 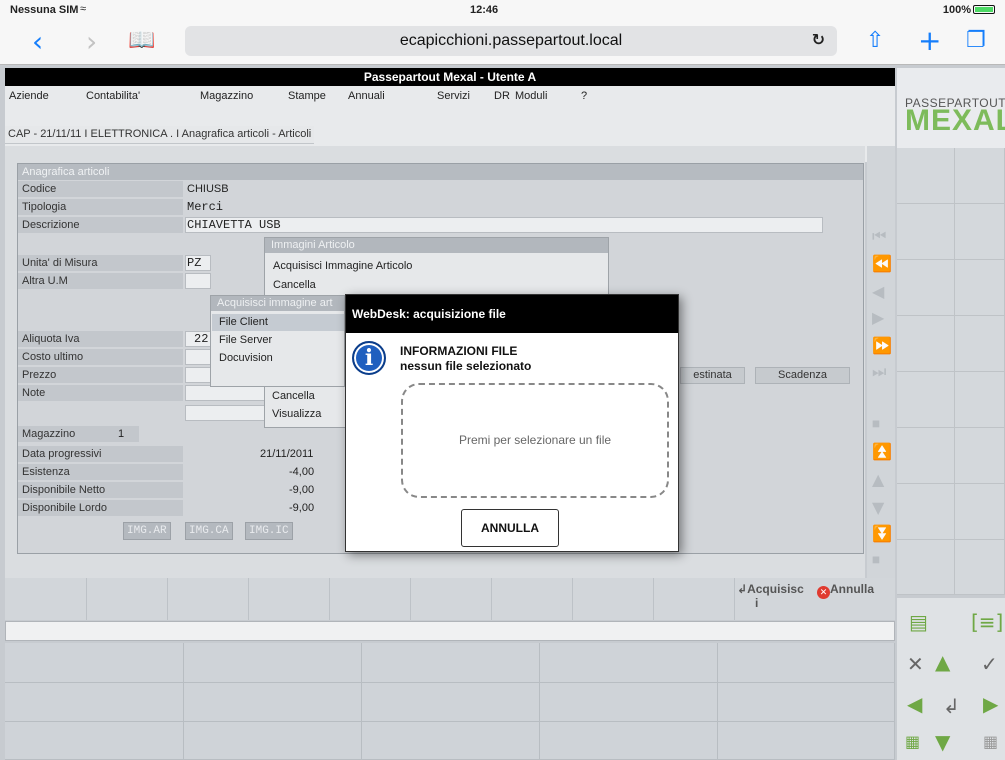 What do you see at coordinates (802, 375) in the screenshot?
I see `scadenza-button: Scadenza` at bounding box center [802, 375].